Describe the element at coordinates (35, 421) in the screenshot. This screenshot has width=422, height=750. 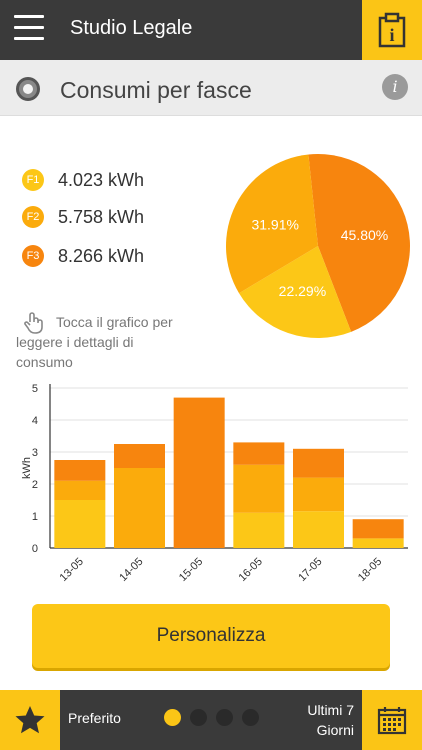
I see `y-tick-label: 4` at that location.